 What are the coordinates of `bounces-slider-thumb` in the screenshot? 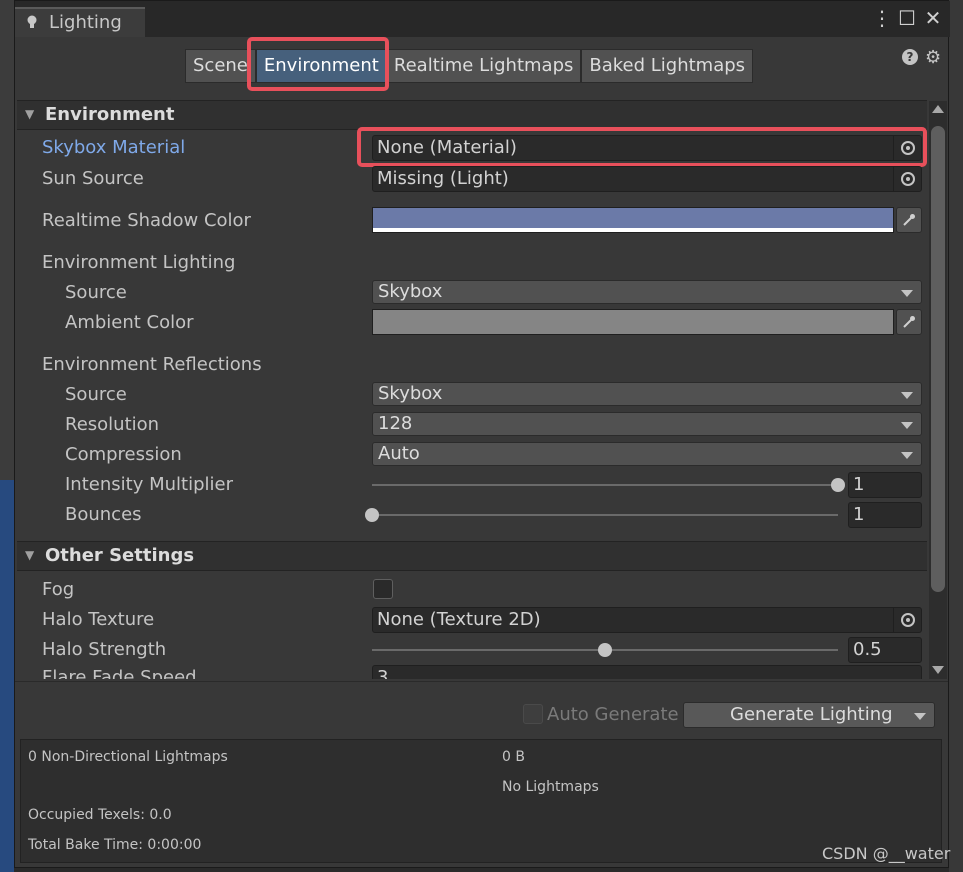 It's located at (372, 515).